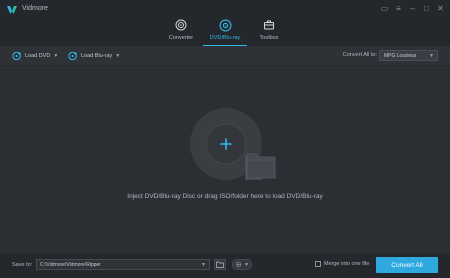 This screenshot has height=278, width=450. Describe the element at coordinates (238, 264) in the screenshot. I see `gear-icon` at that location.